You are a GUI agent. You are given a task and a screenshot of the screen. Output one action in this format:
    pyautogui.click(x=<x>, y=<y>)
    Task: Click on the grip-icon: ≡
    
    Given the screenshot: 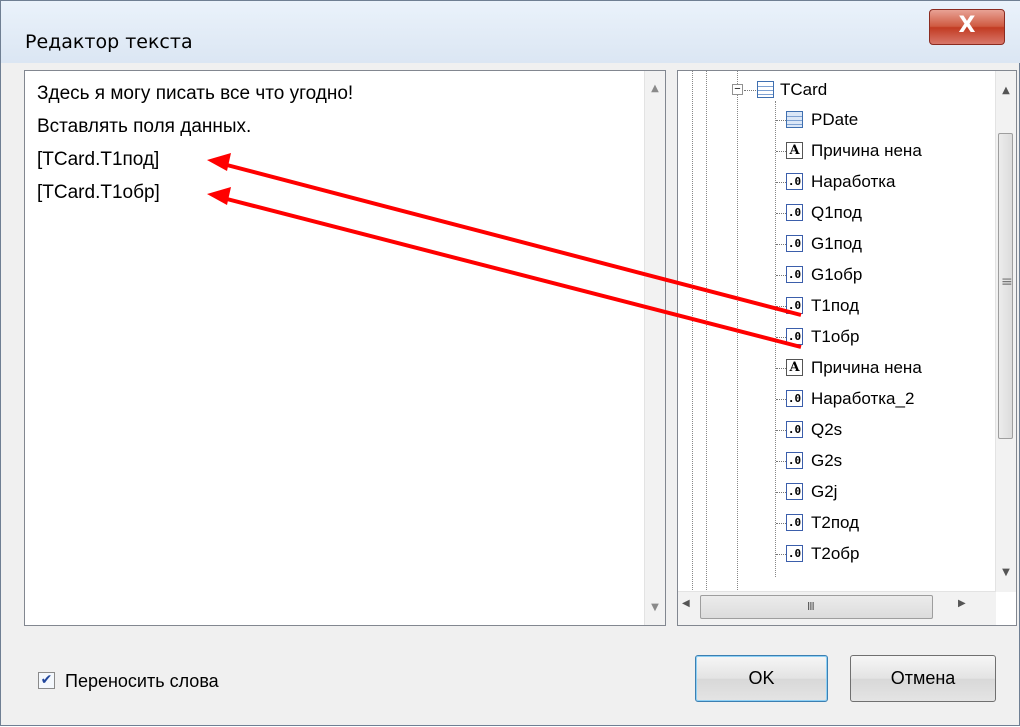 What is the action you would take?
    pyautogui.click(x=1007, y=282)
    